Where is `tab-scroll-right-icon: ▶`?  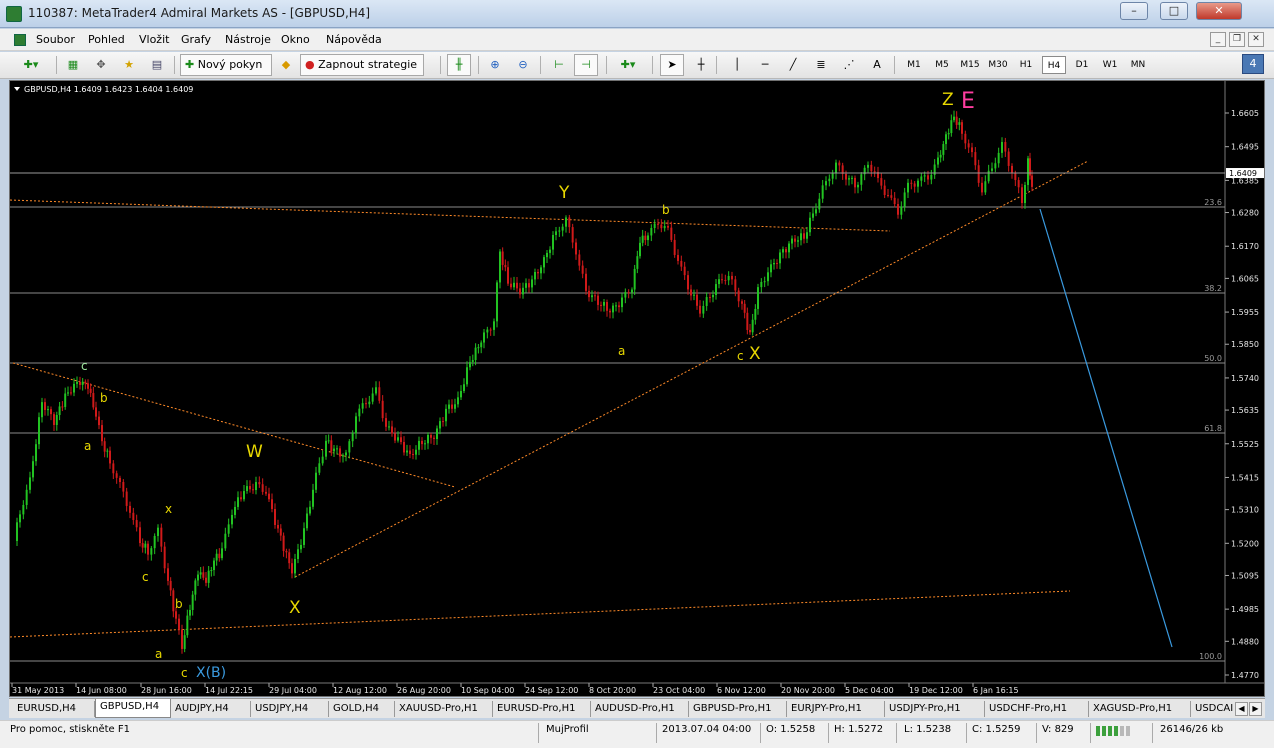 tab-scroll-right-icon: ▶ is located at coordinates (1255, 709).